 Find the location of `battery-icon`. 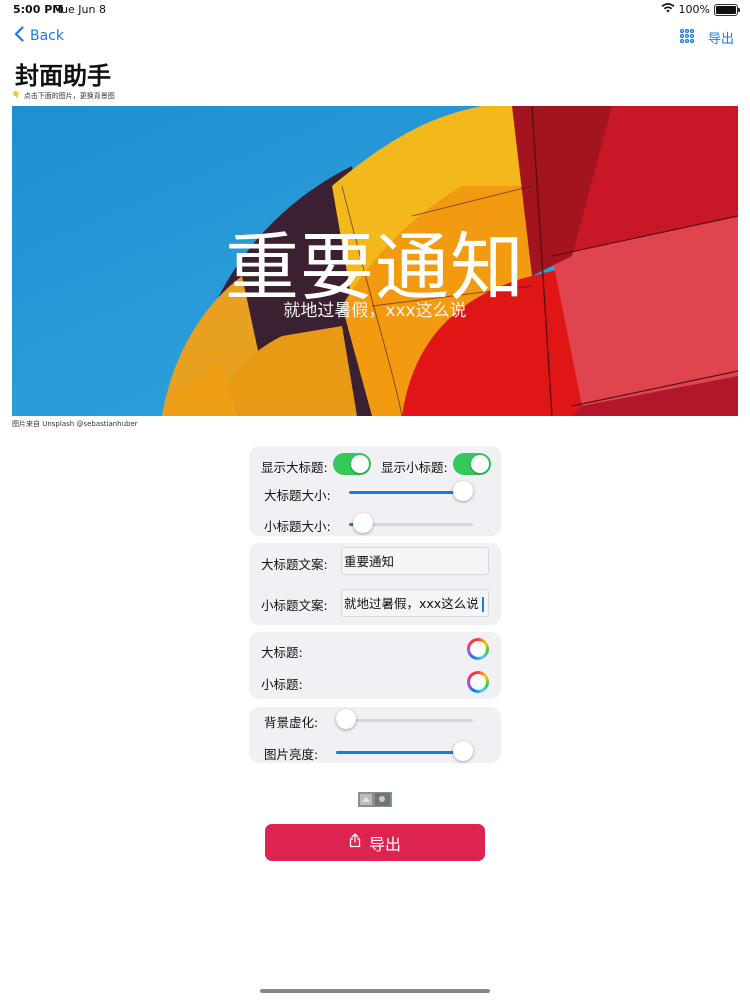

battery-icon is located at coordinates (727, 9).